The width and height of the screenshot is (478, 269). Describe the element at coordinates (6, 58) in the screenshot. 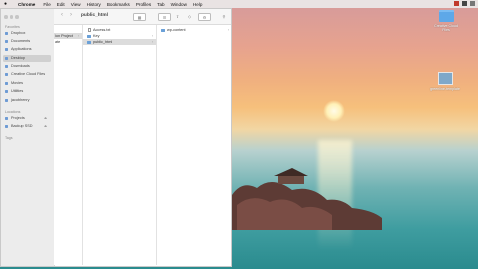

I see `desktop-icon` at that location.